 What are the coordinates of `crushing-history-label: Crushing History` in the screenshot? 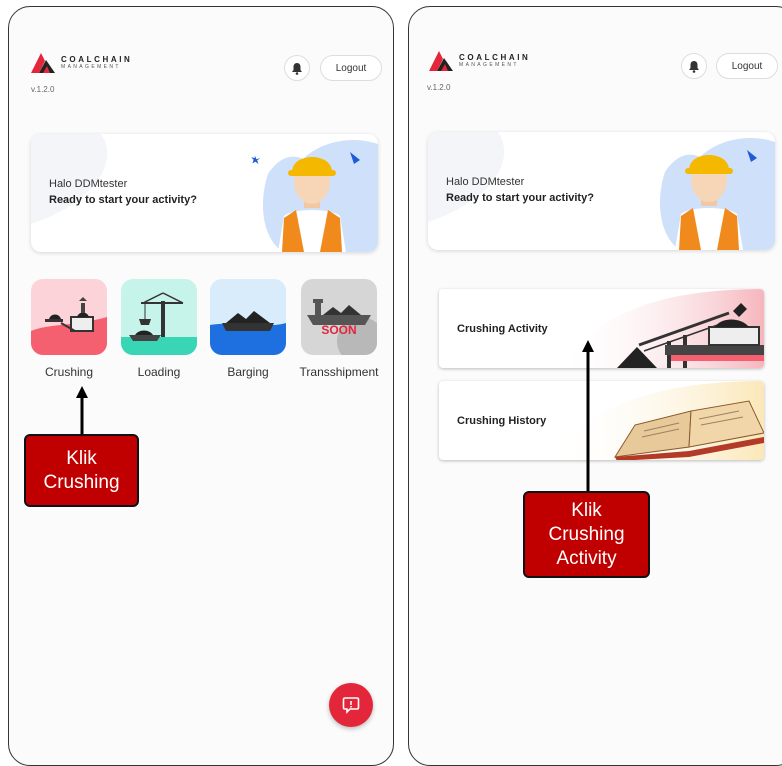 It's located at (502, 421).